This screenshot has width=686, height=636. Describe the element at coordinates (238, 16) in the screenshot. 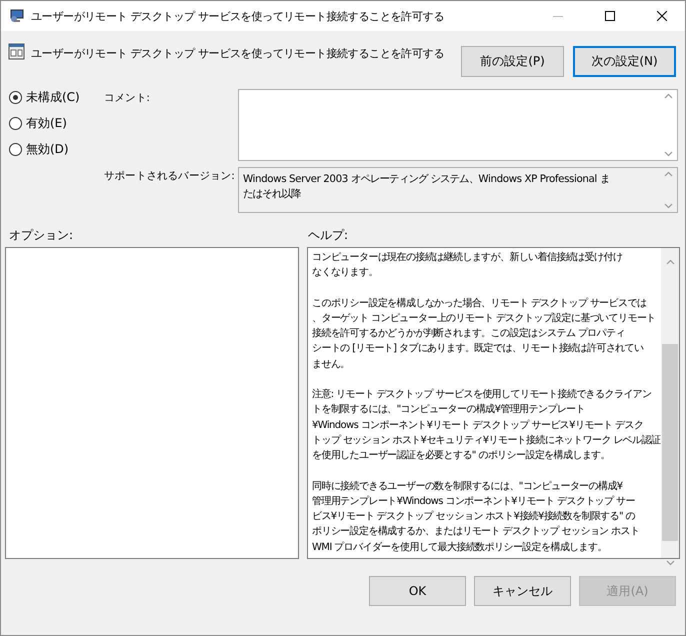

I see `window-title: ユーザーがリモート デスクトップ サービスを使ってリモート接続することを許可する` at that location.